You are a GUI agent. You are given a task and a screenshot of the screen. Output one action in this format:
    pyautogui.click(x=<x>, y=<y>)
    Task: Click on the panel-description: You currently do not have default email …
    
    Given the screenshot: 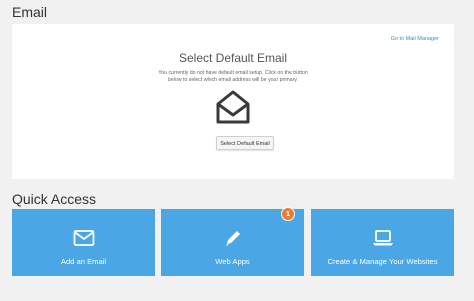 What is the action you would take?
    pyautogui.click(x=233, y=76)
    